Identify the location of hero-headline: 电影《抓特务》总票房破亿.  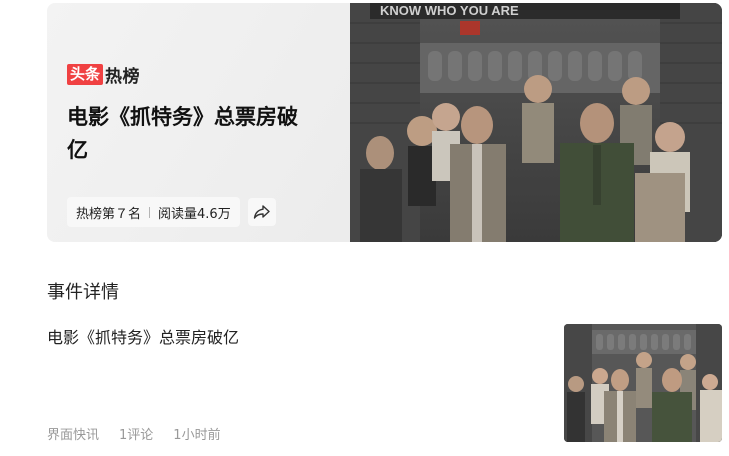
(192, 134).